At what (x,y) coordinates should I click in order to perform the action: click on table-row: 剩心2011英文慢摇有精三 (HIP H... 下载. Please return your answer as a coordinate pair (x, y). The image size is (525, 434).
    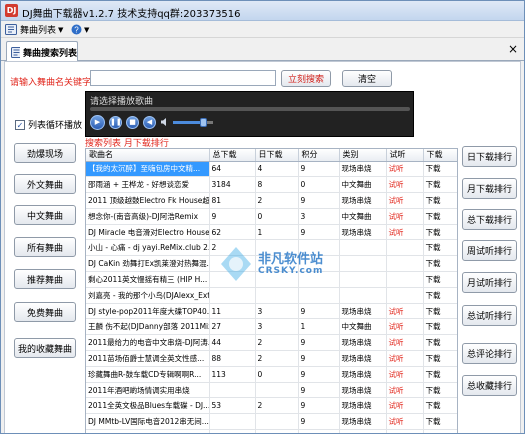
    Looking at the image, I should click on (271, 279).